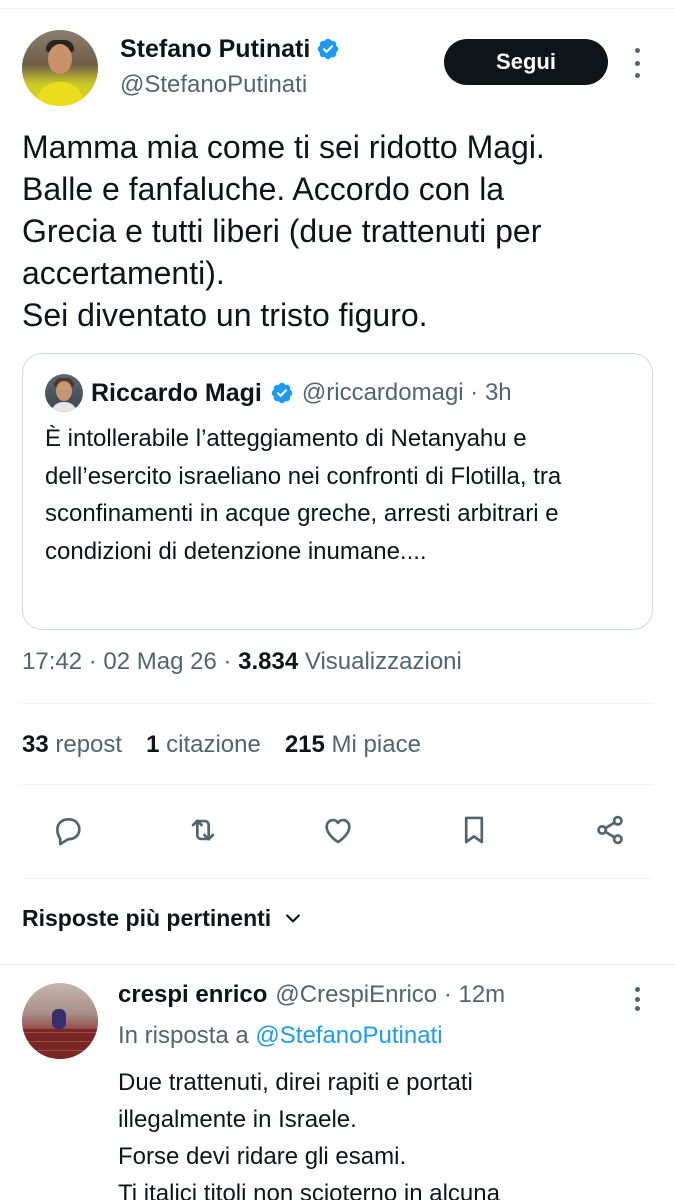 The width and height of the screenshot is (675, 1200). I want to click on quotes-stat: 1 citazione, so click(203, 745).